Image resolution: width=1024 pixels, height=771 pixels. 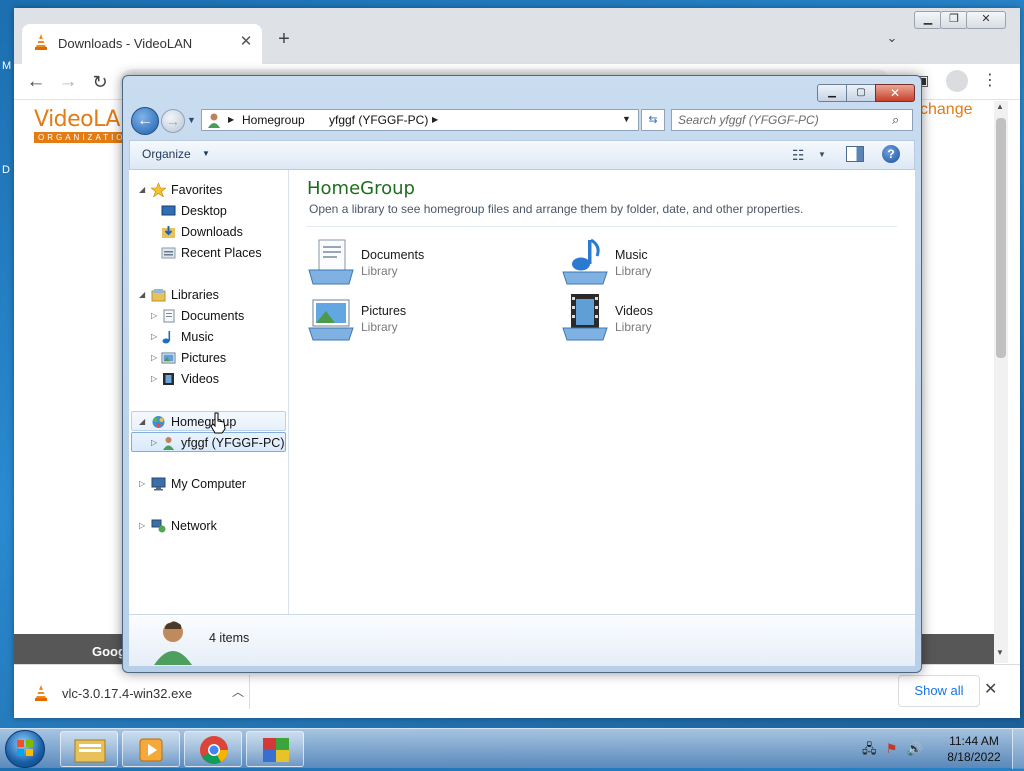 I want to click on organize-button: Organize, so click(x=166, y=154).